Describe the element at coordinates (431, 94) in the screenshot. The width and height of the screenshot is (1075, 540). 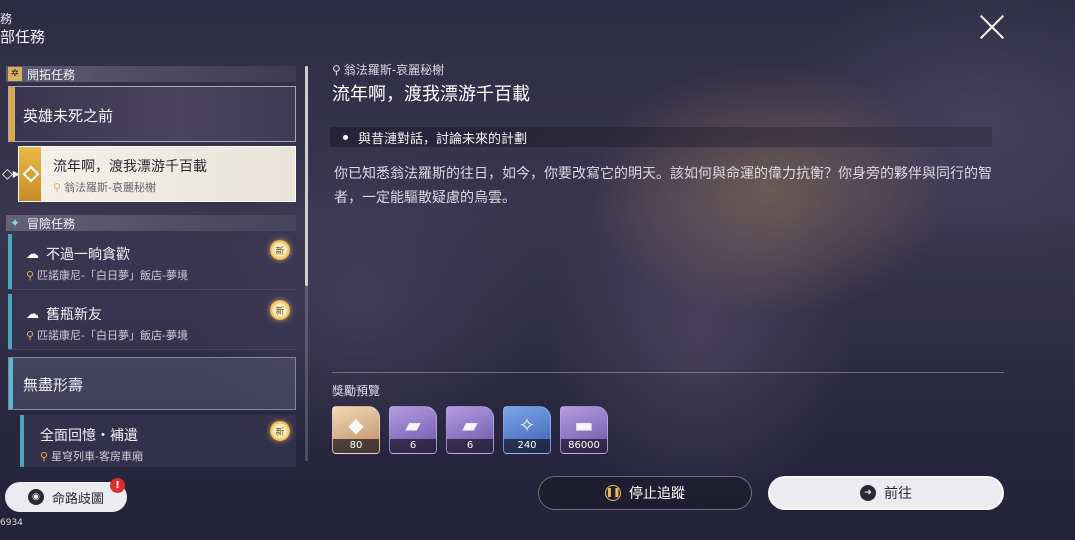
I see `detail-title: 流年啊，渡我漂游千百載` at that location.